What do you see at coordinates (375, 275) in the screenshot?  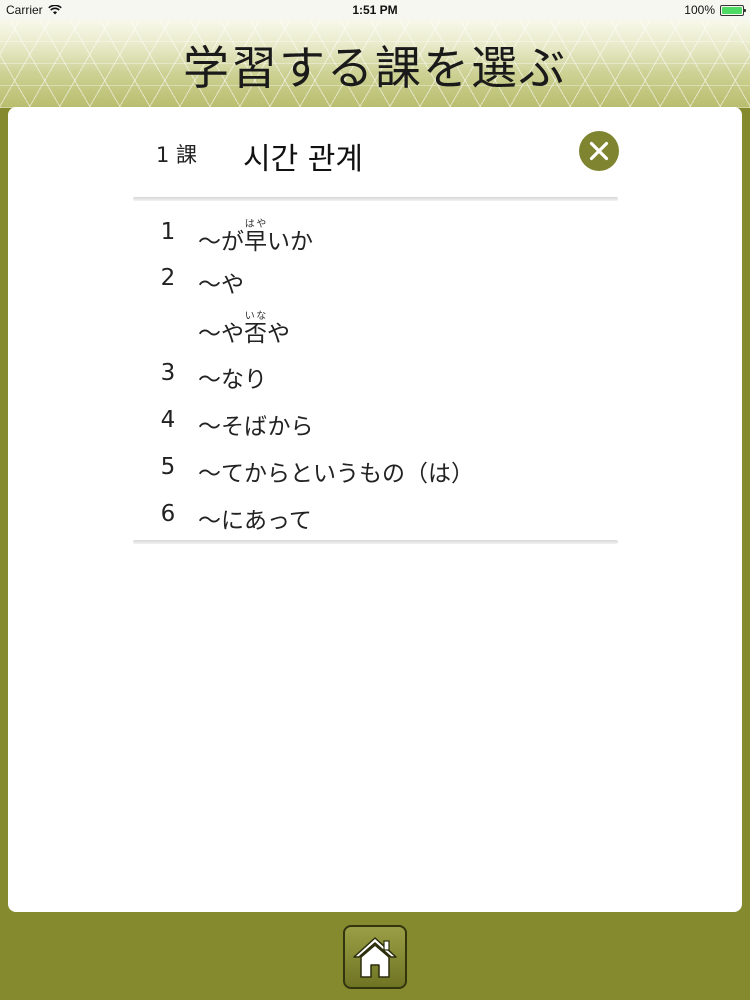 I see `grammar-item-2: 2 〜や` at bounding box center [375, 275].